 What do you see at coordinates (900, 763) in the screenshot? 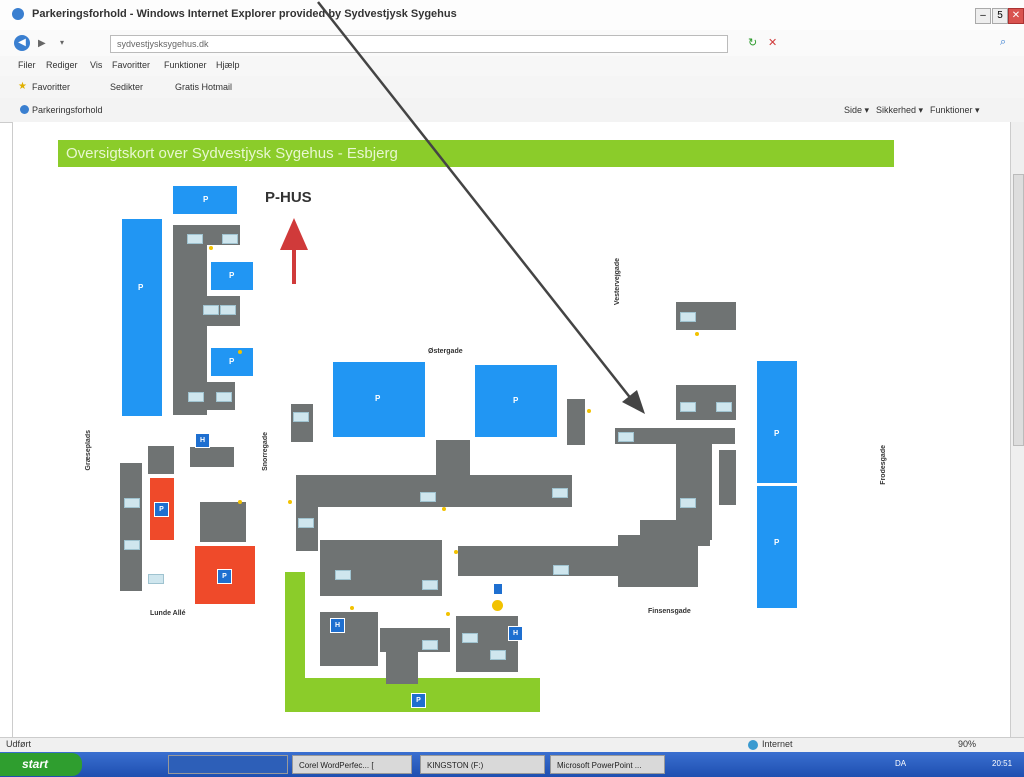
I see `language-indicator: DA` at bounding box center [900, 763].